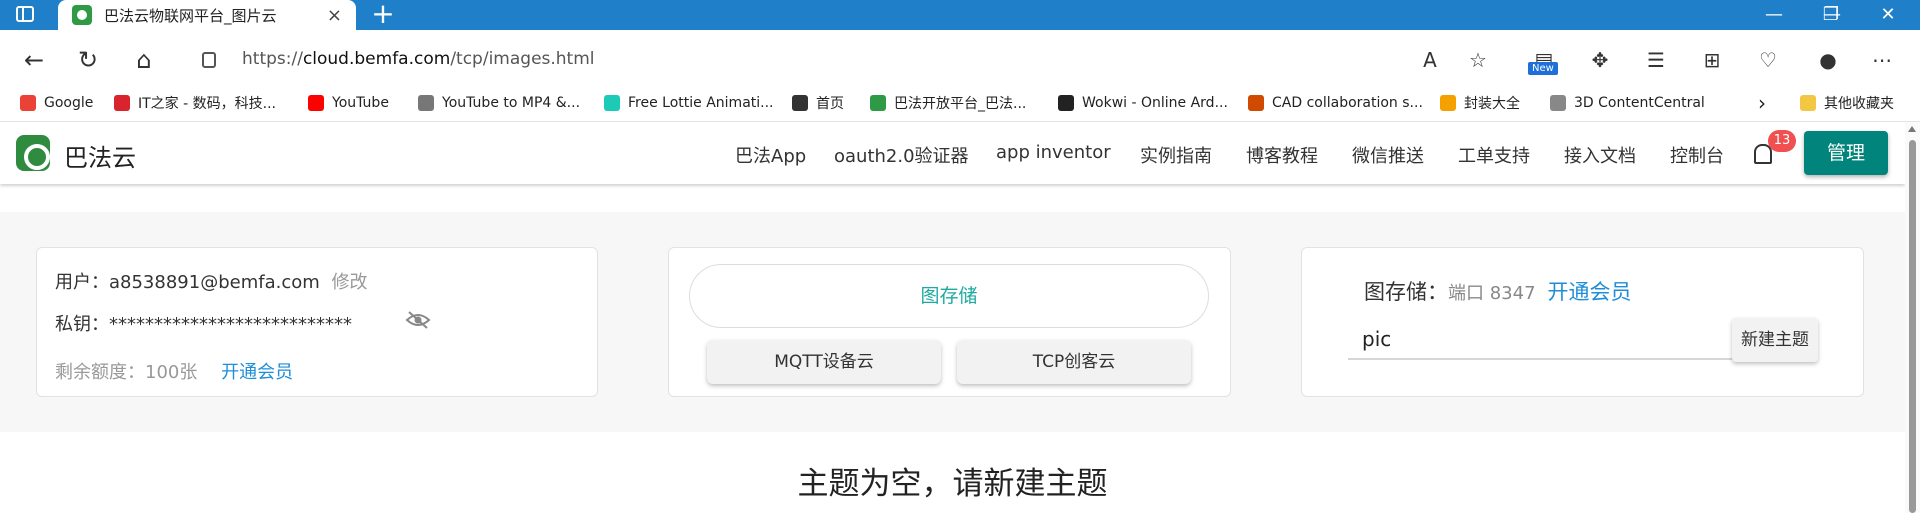 The height and width of the screenshot is (513, 1920). I want to click on scroll-up-icon, so click(1912, 129).